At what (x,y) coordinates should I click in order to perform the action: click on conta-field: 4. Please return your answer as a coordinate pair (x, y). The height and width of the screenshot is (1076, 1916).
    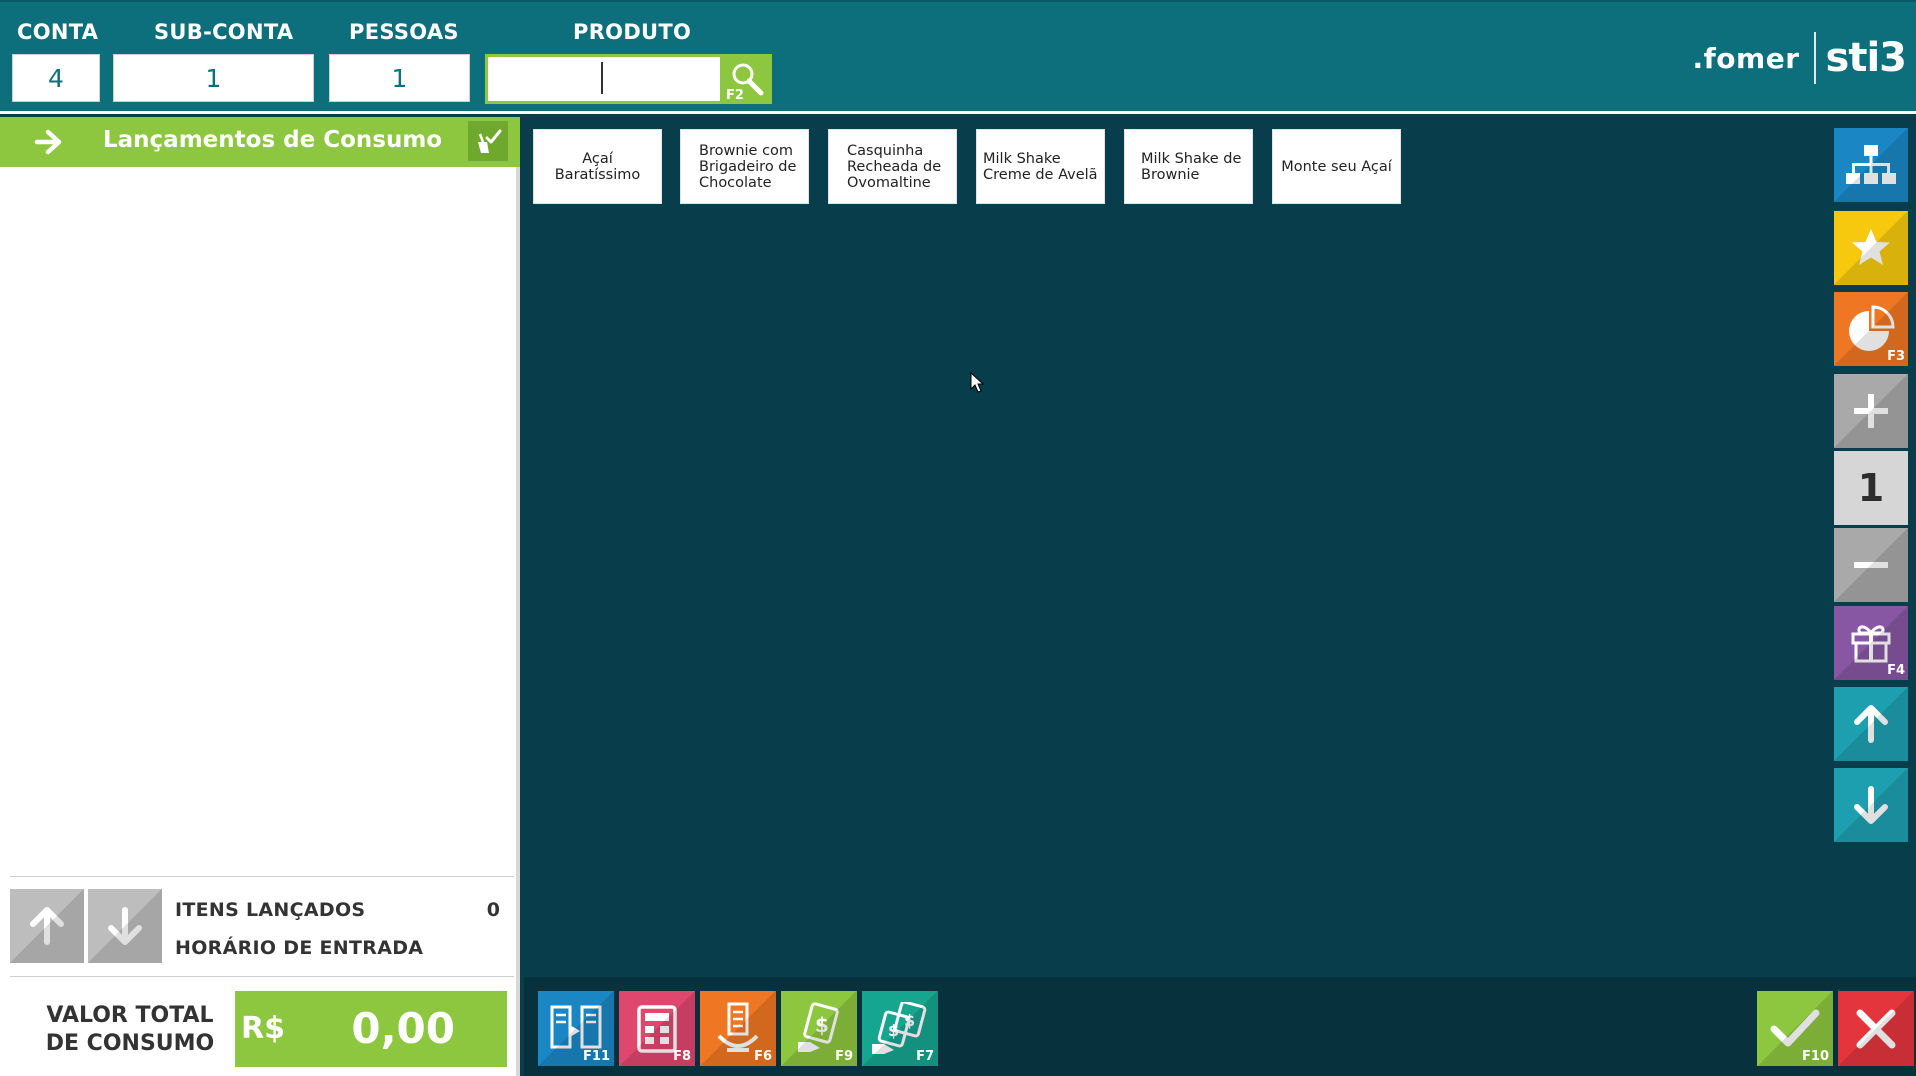
    Looking at the image, I should click on (56, 78).